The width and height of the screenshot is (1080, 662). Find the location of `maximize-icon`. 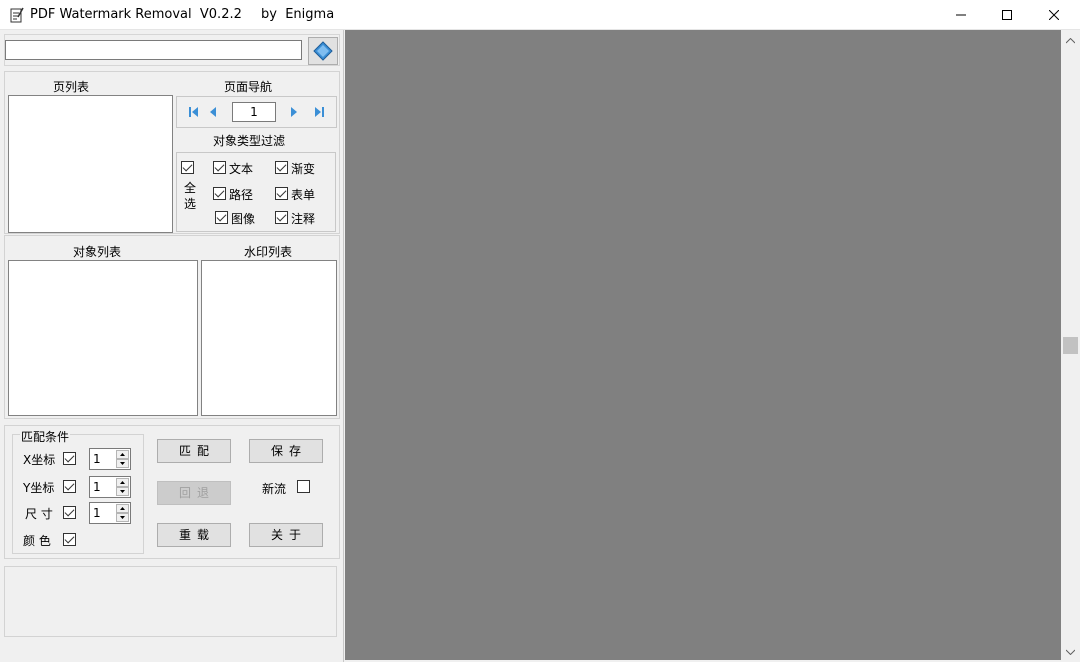

maximize-icon is located at coordinates (1007, 15).